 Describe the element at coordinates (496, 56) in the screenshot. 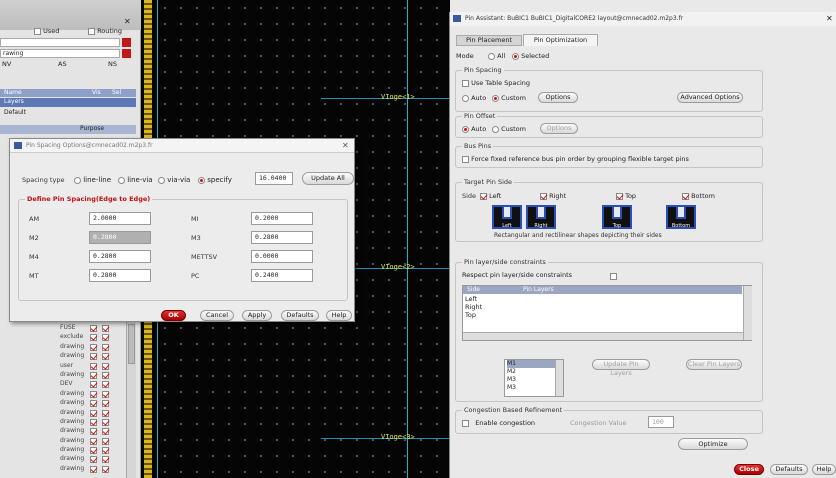

I see `mode-all-radio: All` at that location.